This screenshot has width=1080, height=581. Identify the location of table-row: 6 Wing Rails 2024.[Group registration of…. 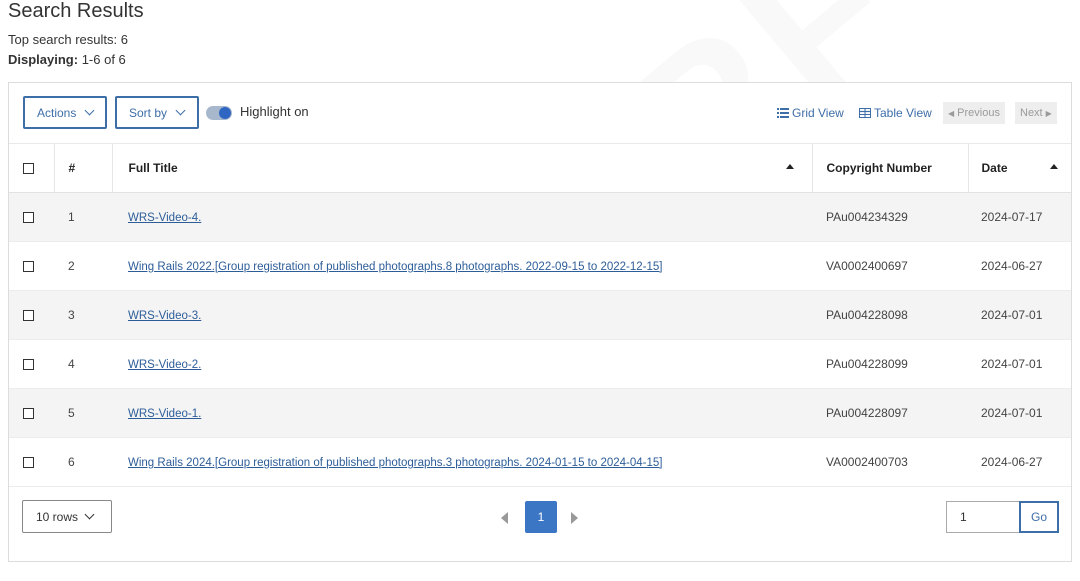
(540, 462).